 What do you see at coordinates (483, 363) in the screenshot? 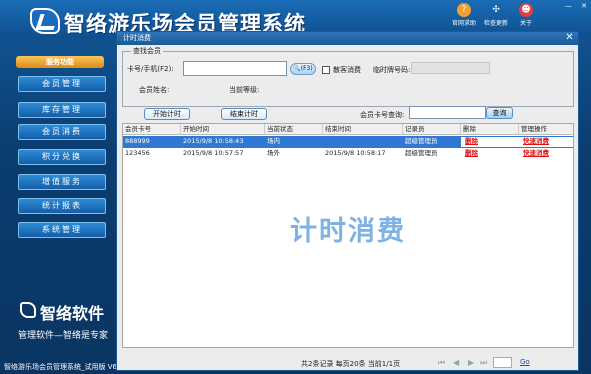
I see `last-page-icon: ⏭` at bounding box center [483, 363].